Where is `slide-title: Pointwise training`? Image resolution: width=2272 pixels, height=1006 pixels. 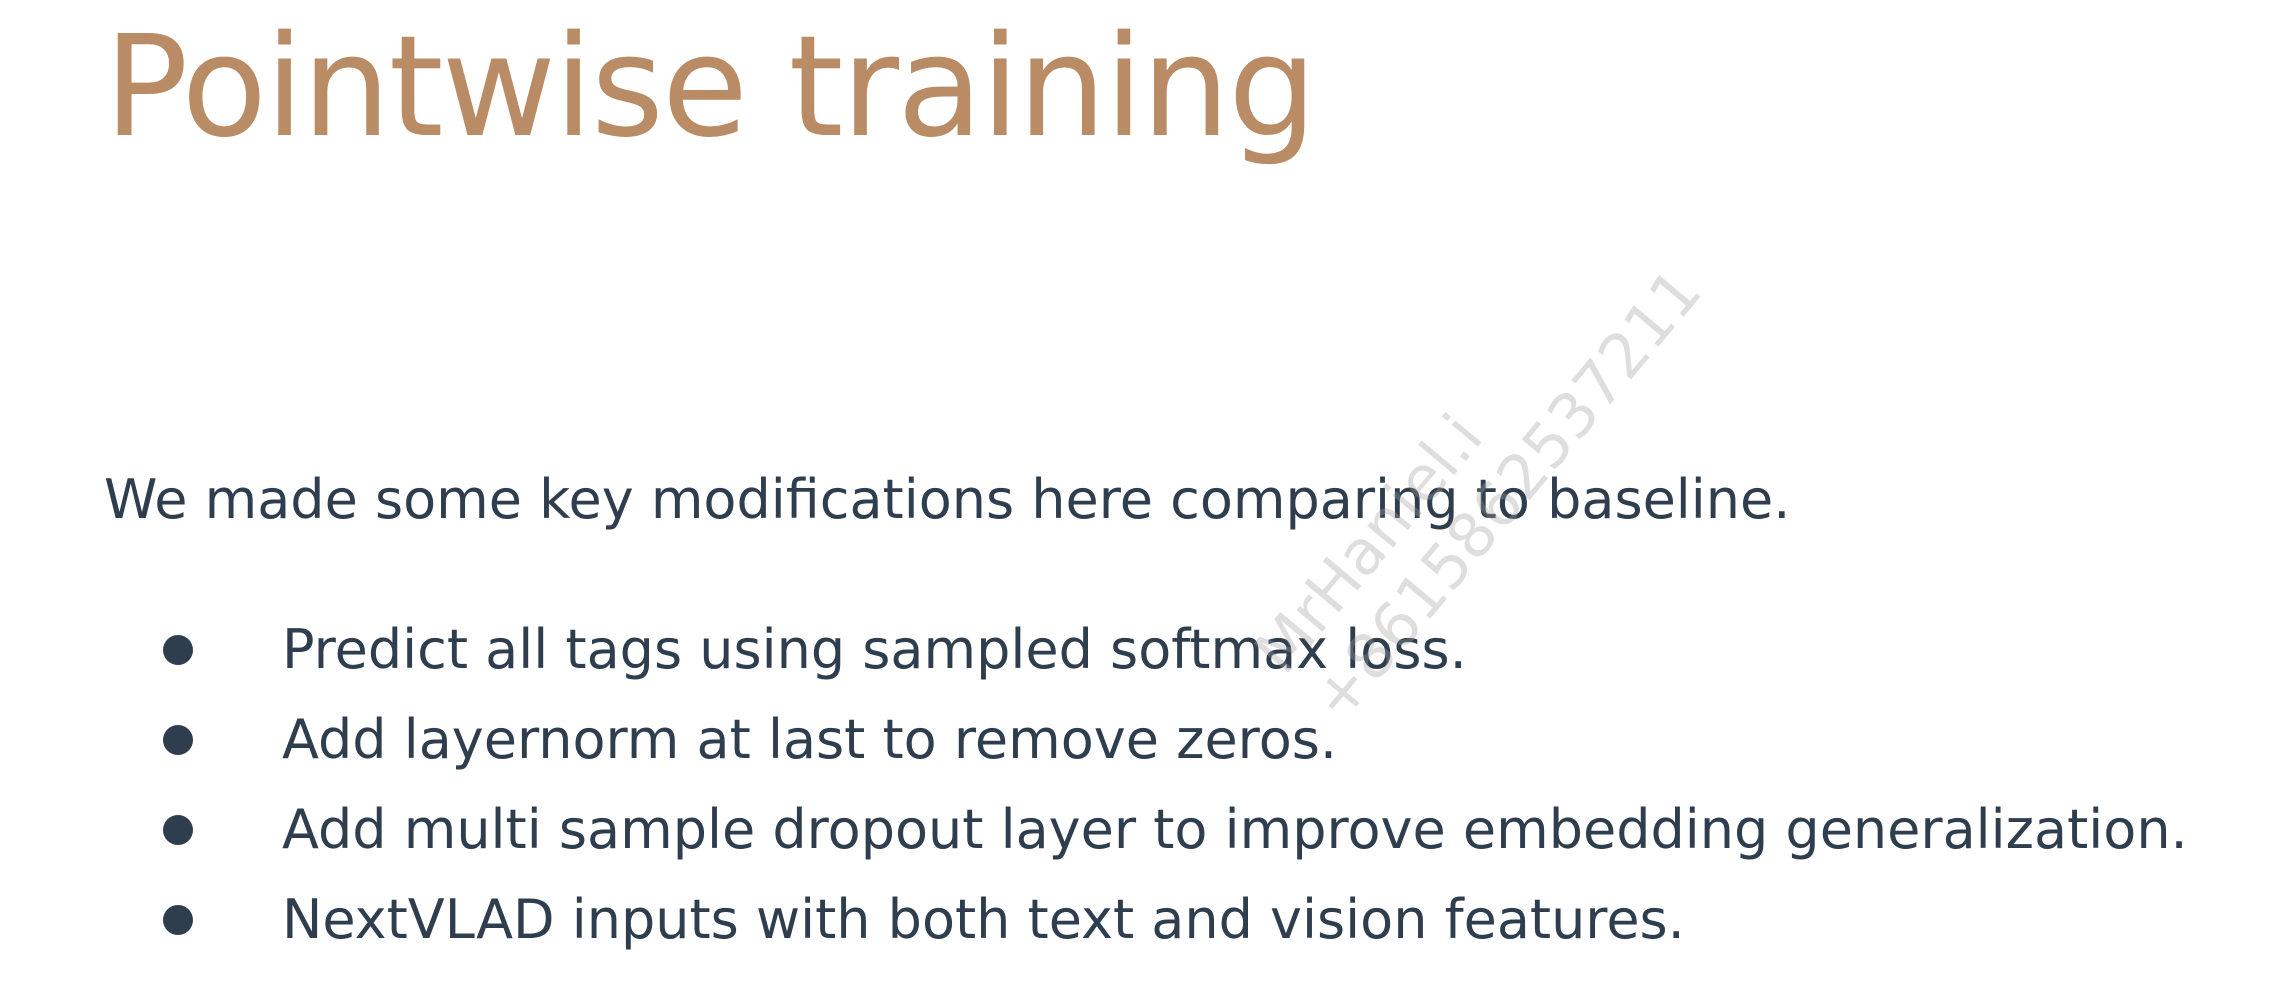
slide-title: Pointwise training is located at coordinates (710, 87).